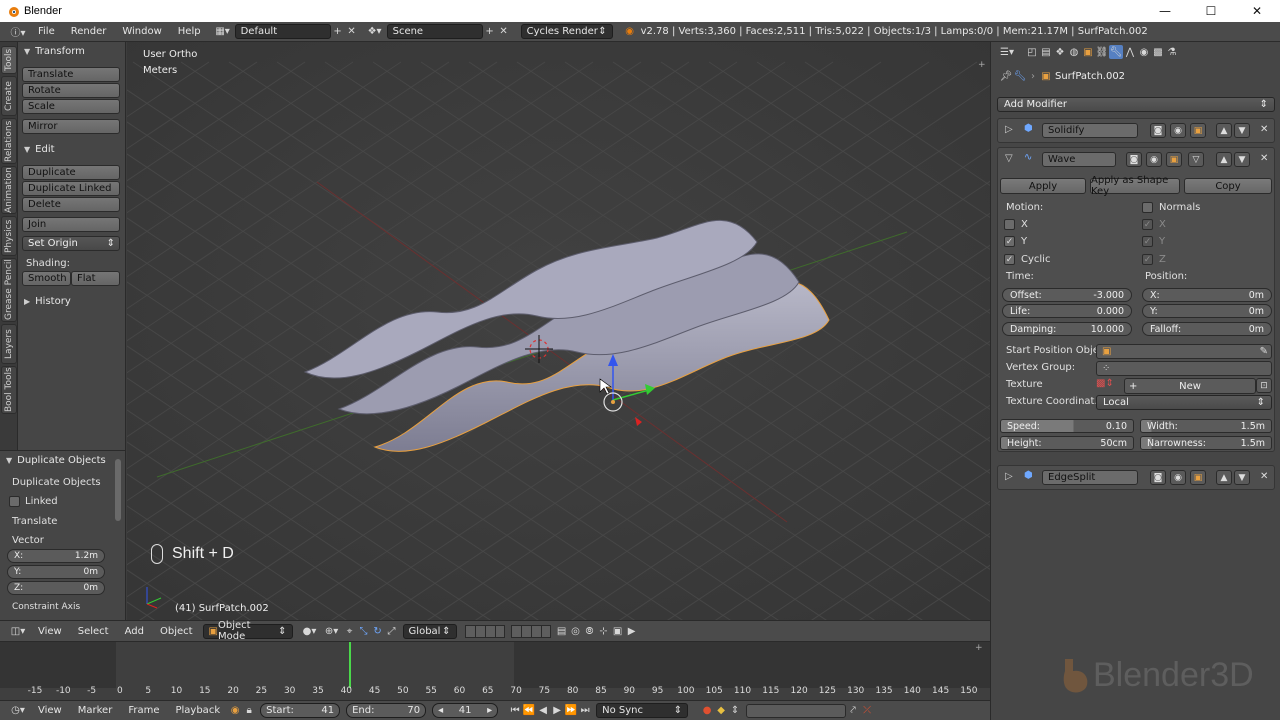 This screenshot has width=1280, height=720. I want to click on texture-tab-icon: ▩, so click(1158, 52).